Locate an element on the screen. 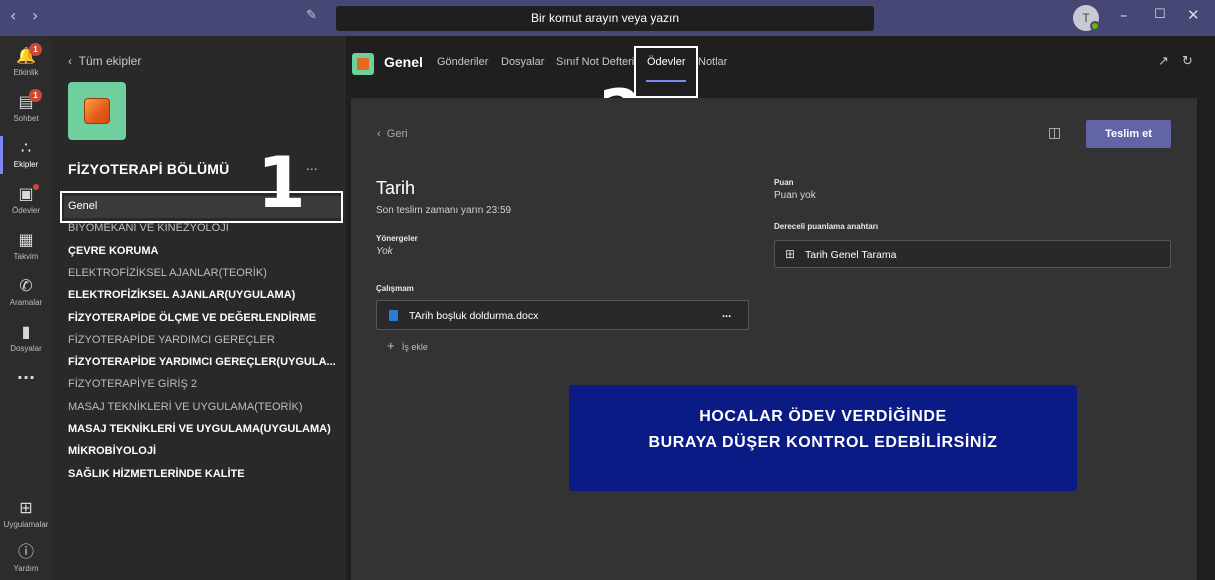  app-help: ⓘ Yardım is located at coordinates (26, 558).